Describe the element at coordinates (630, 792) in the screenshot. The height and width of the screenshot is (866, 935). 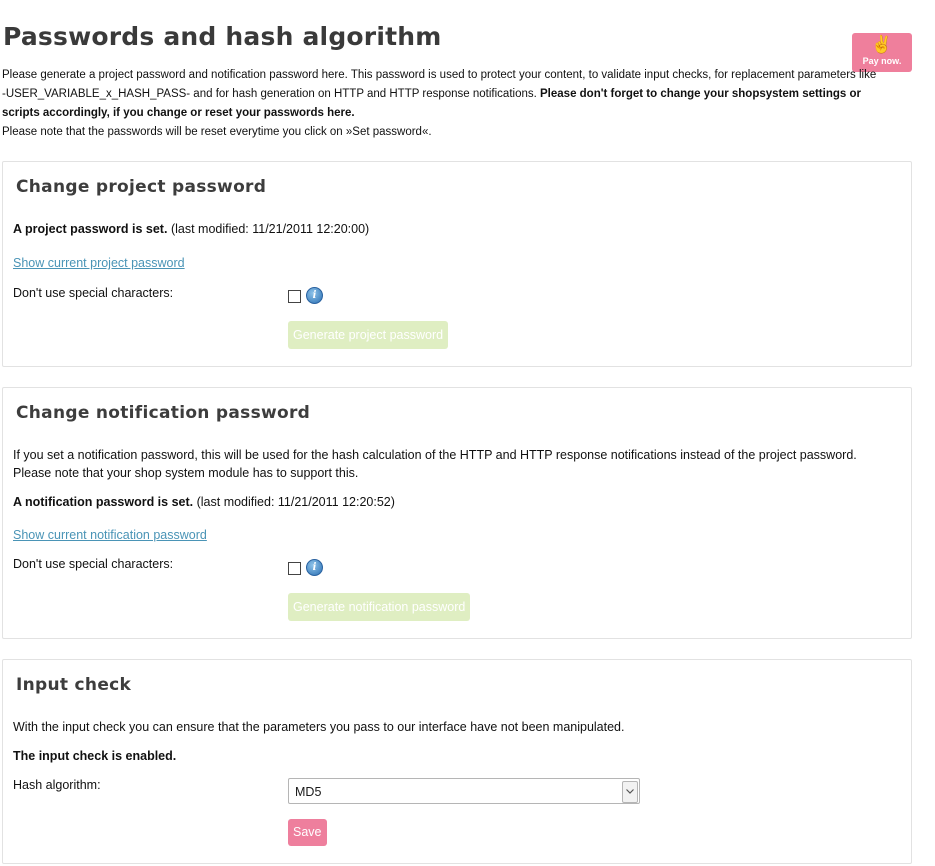
I see `chevron-down-icon` at that location.